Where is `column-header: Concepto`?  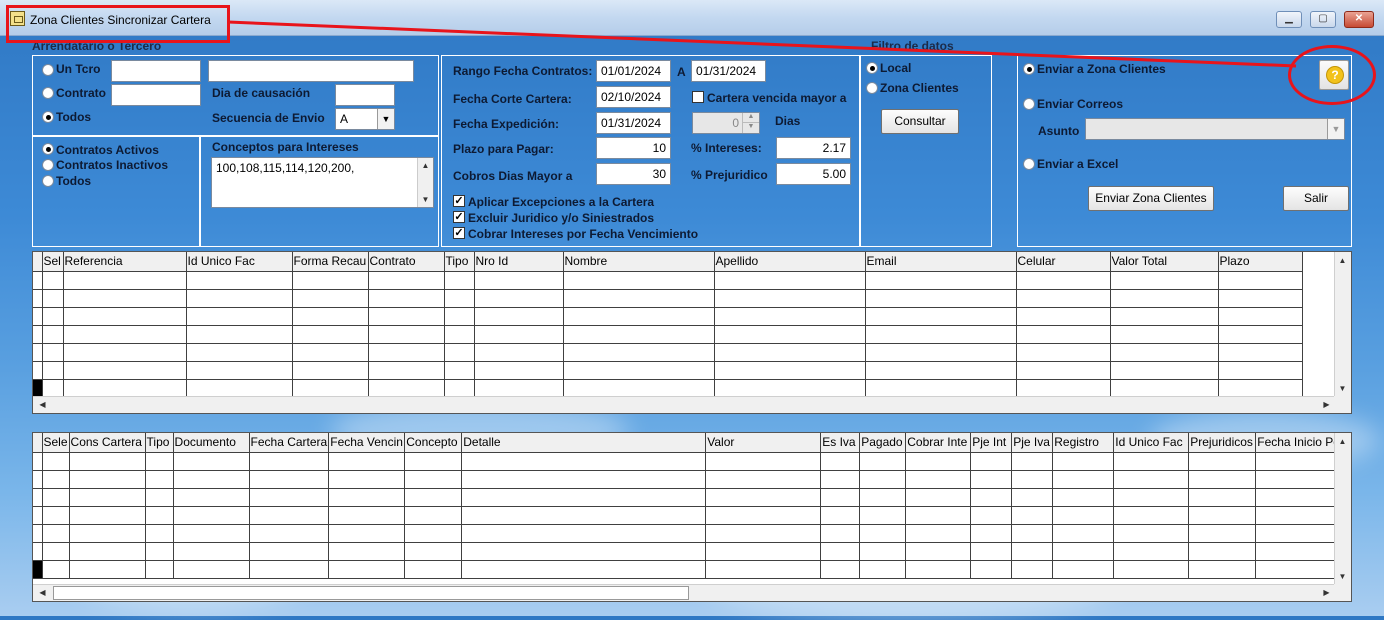 column-header: Concepto is located at coordinates (433, 443).